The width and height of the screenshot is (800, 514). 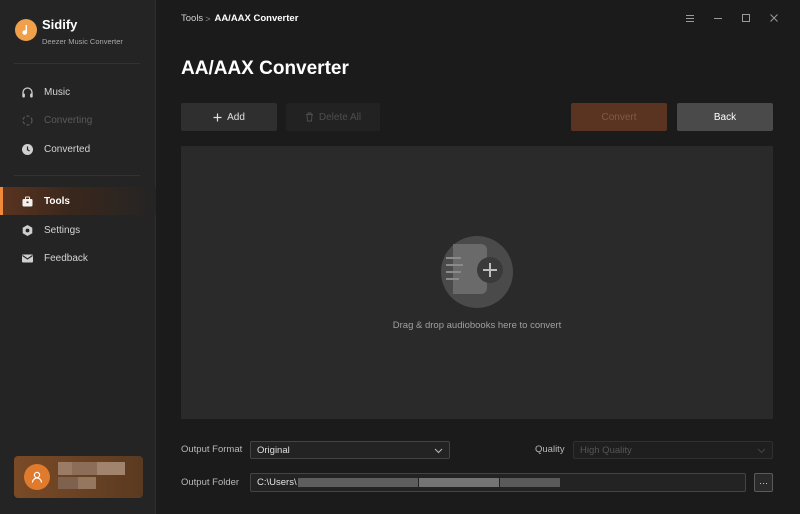 I want to click on app-logo-icon, so click(x=26, y=30).